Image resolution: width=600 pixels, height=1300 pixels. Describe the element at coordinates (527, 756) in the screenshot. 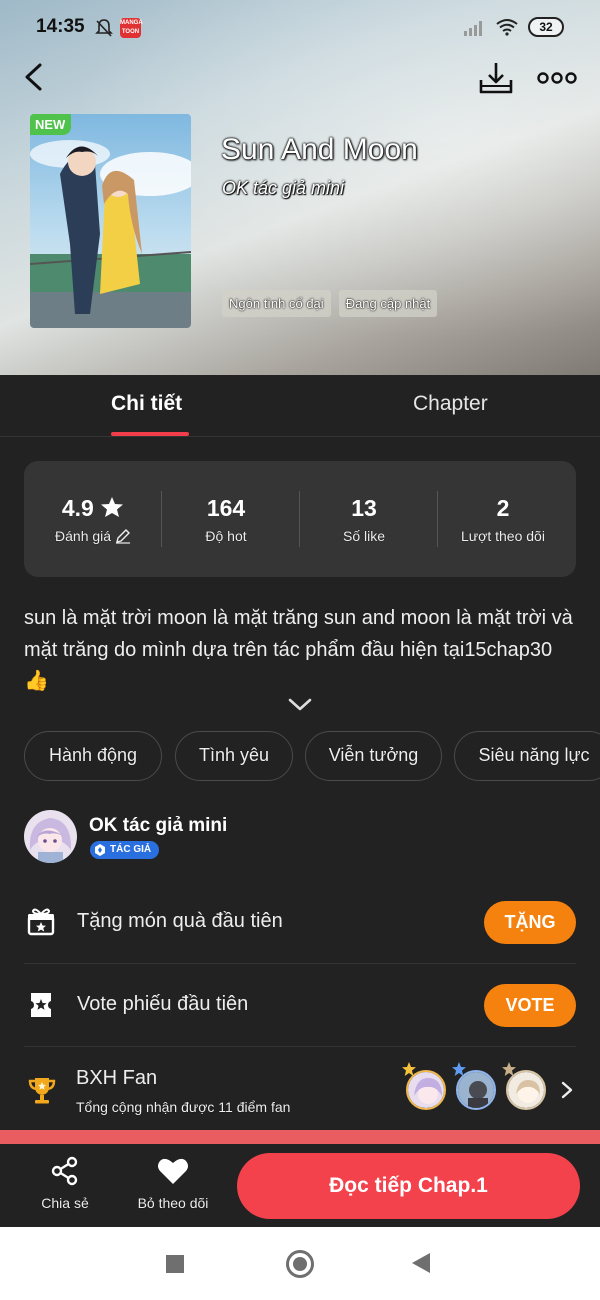

I see `genre-chip: Siêu năng lực` at that location.